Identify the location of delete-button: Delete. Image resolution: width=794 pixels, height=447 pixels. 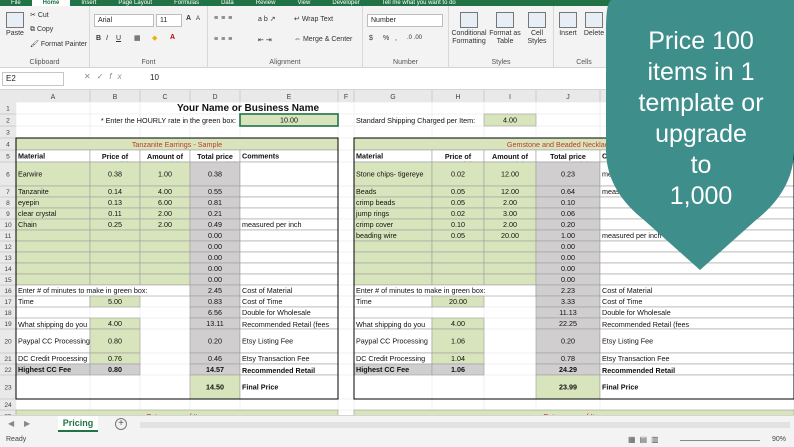
(594, 25).